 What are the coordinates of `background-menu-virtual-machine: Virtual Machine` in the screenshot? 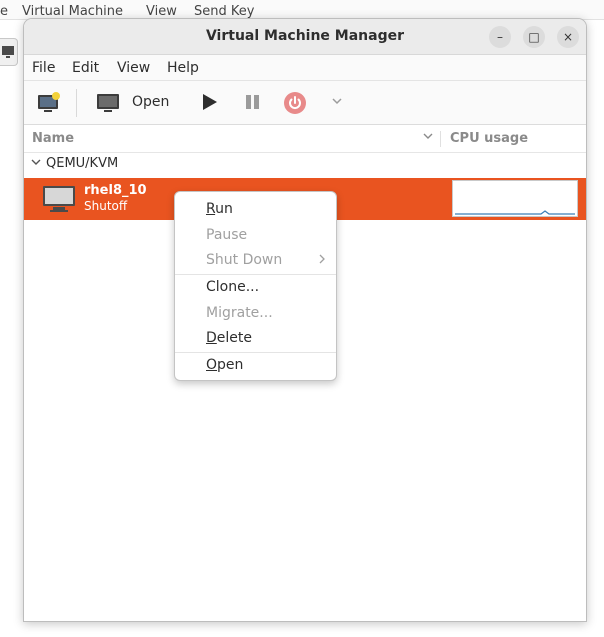 It's located at (72, 11).